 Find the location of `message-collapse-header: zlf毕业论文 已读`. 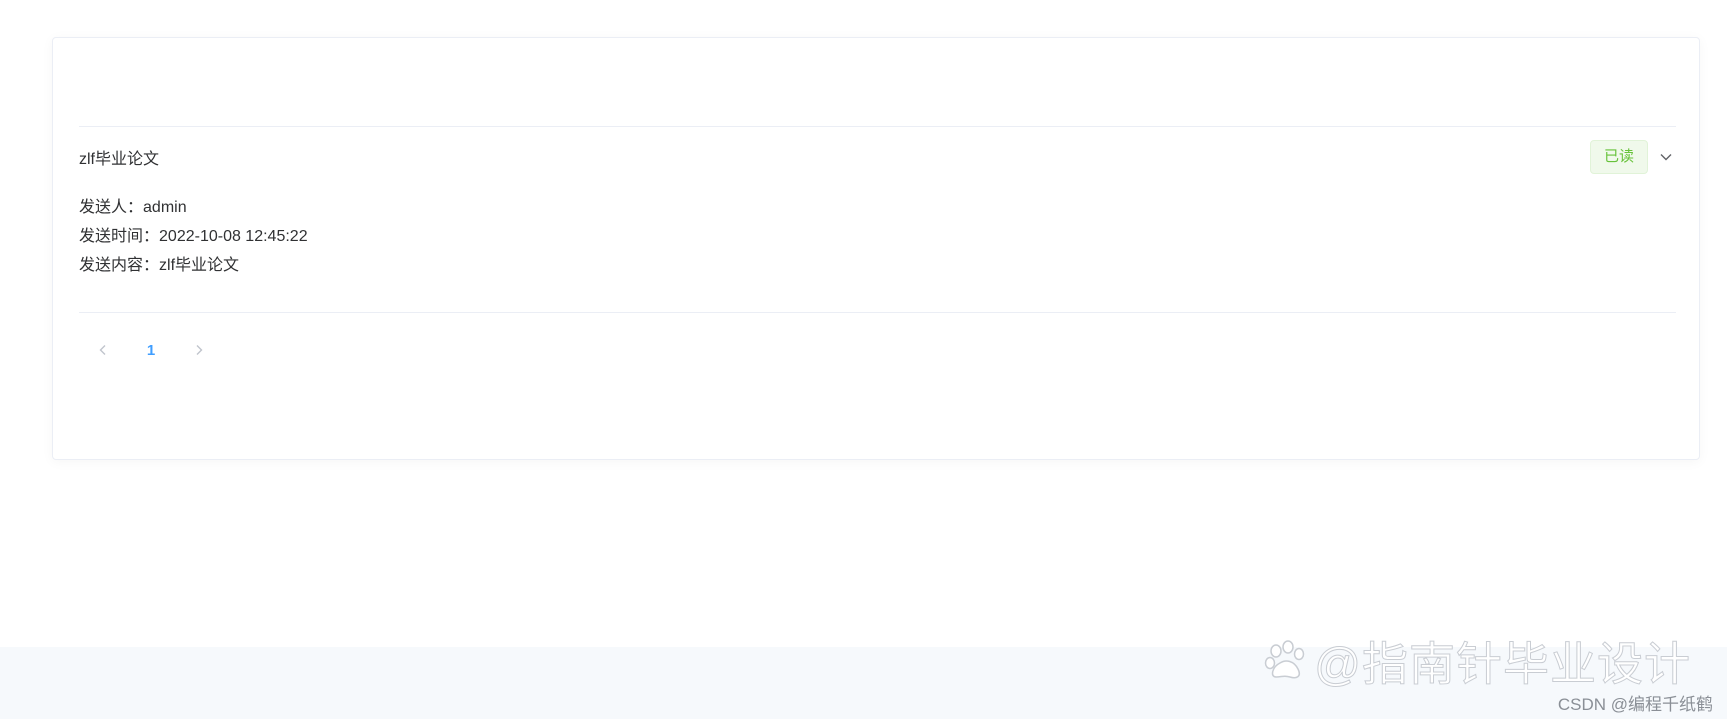

message-collapse-header: zlf毕业论文 已读 is located at coordinates (877, 157).